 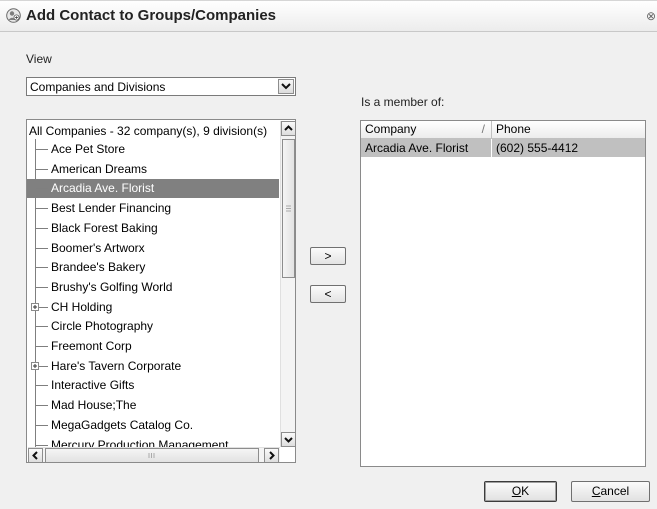 I want to click on column-header-company-label: Company, so click(x=391, y=129).